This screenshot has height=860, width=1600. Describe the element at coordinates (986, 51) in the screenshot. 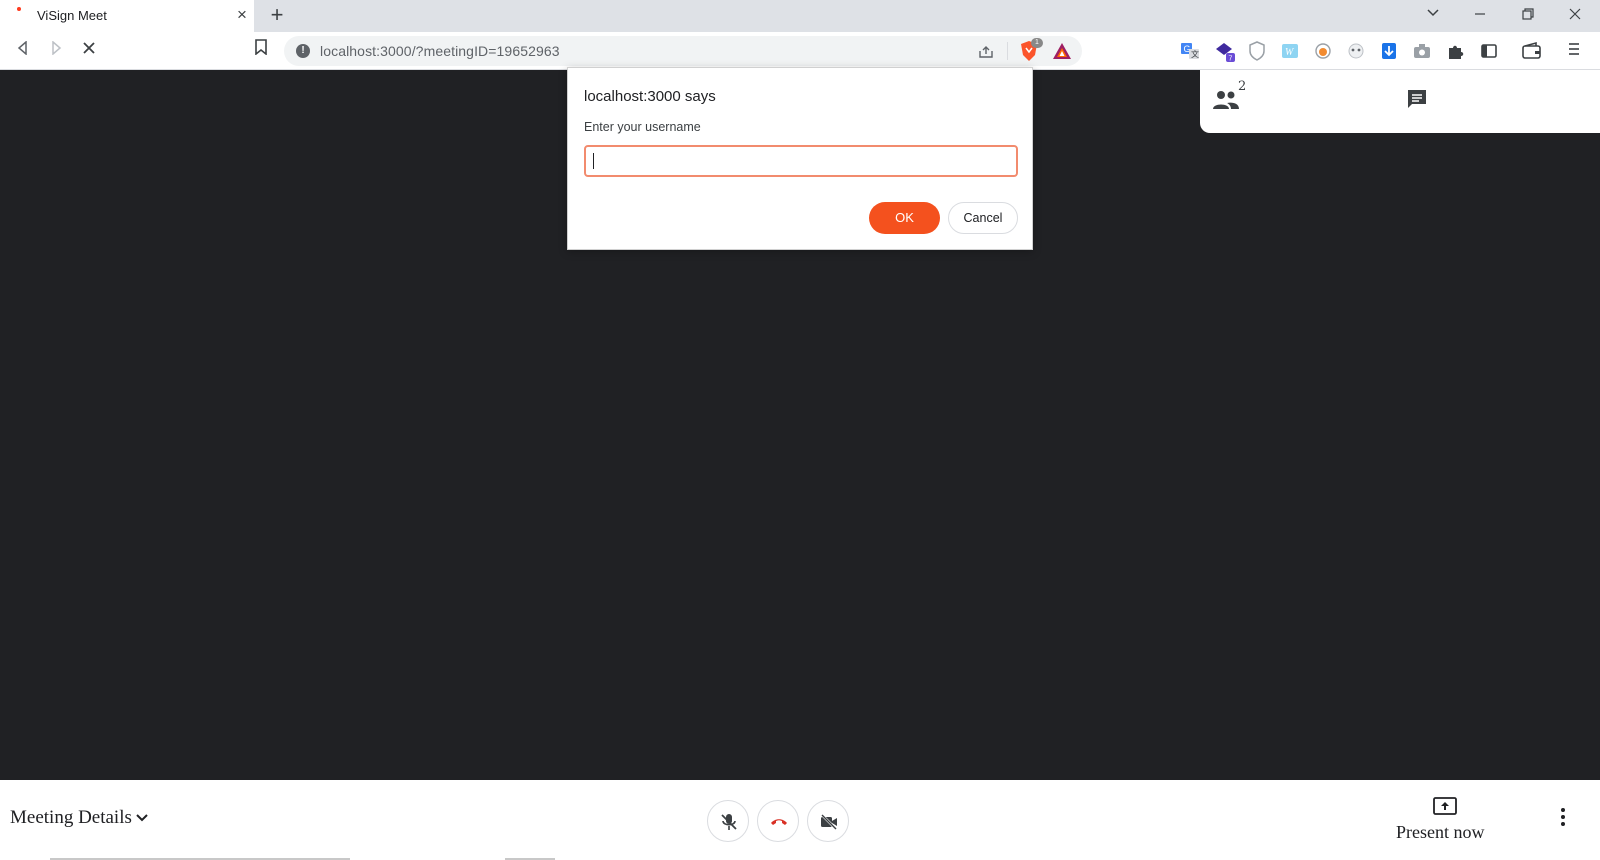

I see `share-icon` at that location.